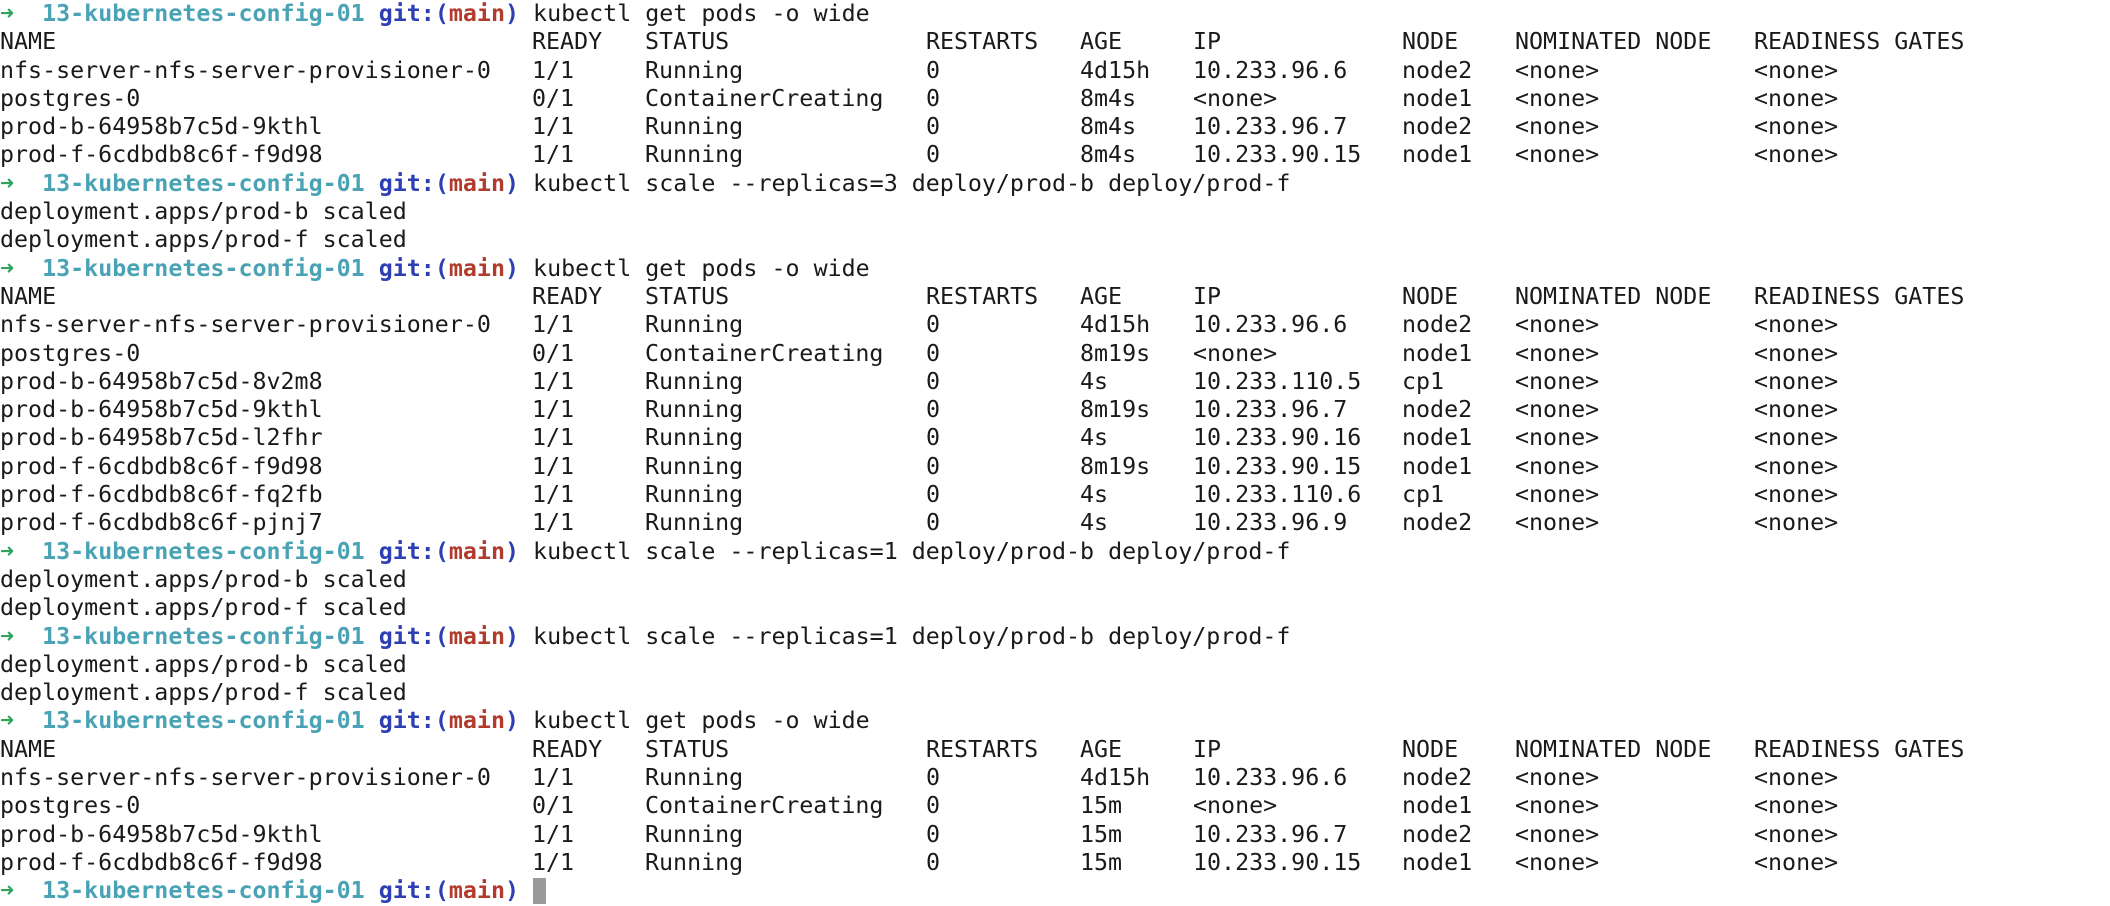 The image size is (2110, 906). What do you see at coordinates (203, 212) in the screenshot?
I see `output-line: deployment.apps/prod-b scaled` at bounding box center [203, 212].